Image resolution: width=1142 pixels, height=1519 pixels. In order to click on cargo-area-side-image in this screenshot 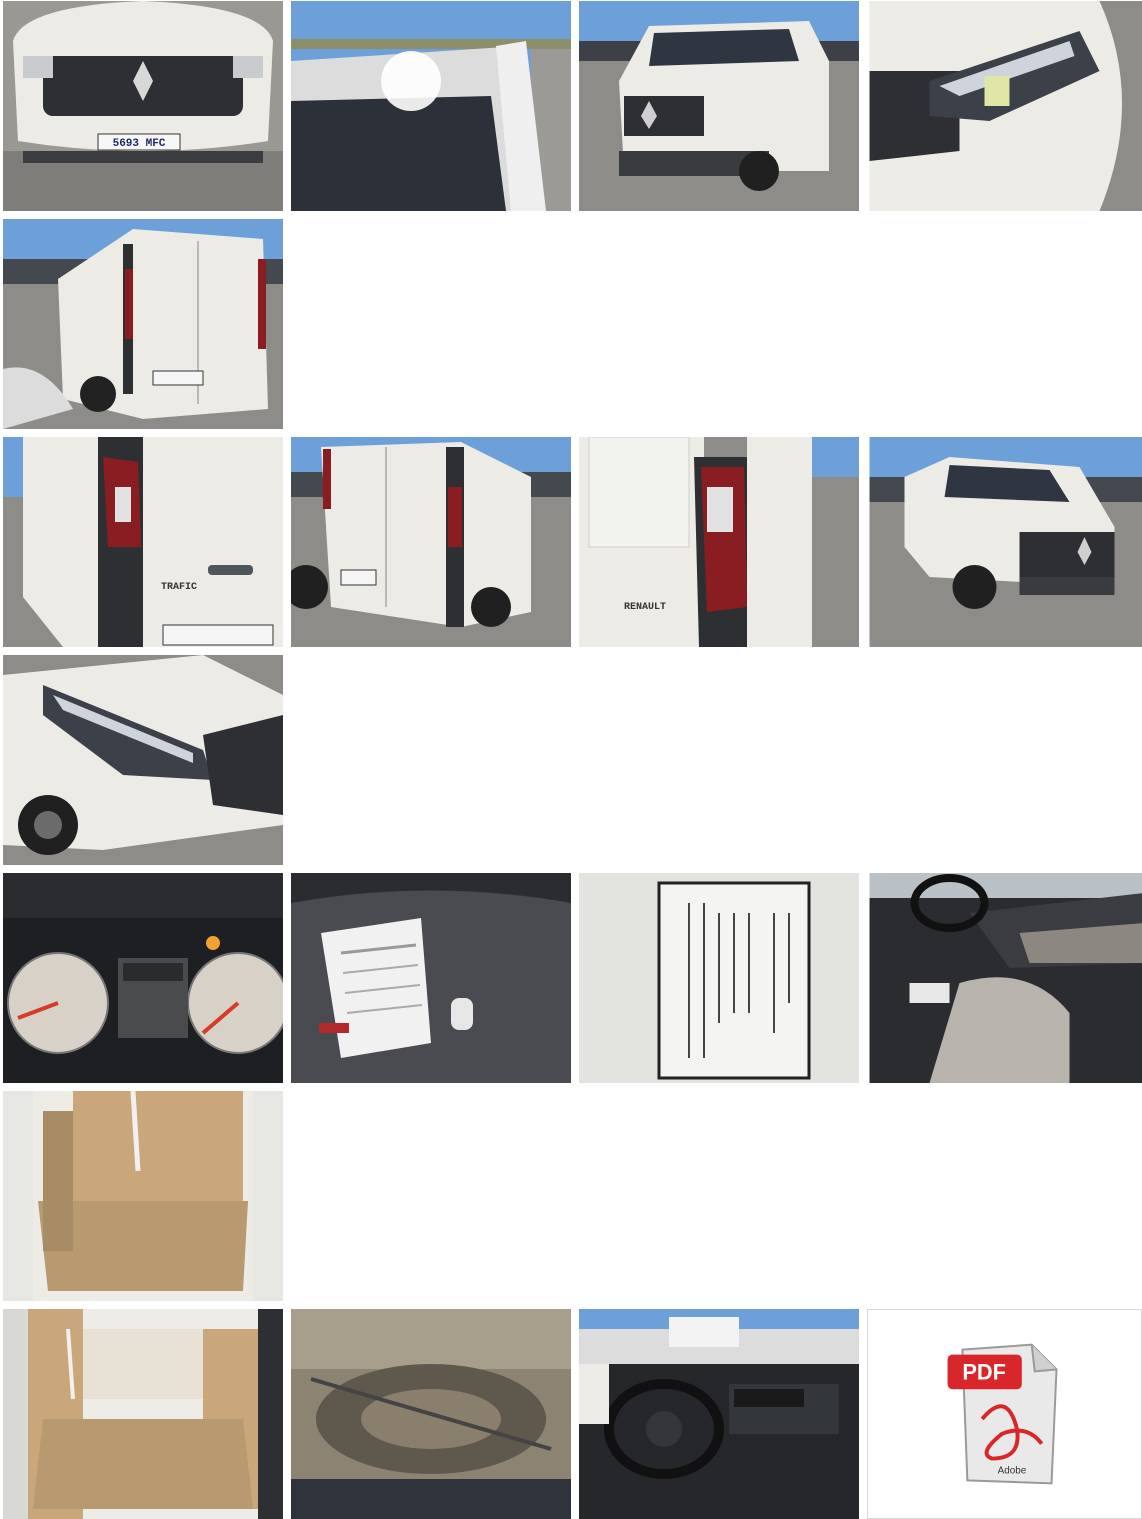, I will do `click(143, 1196)`.